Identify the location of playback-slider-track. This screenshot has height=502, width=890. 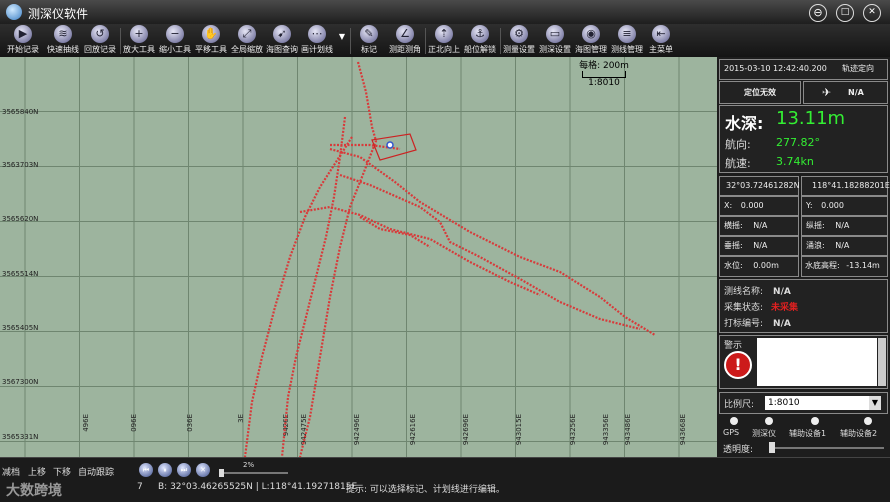
(254, 473).